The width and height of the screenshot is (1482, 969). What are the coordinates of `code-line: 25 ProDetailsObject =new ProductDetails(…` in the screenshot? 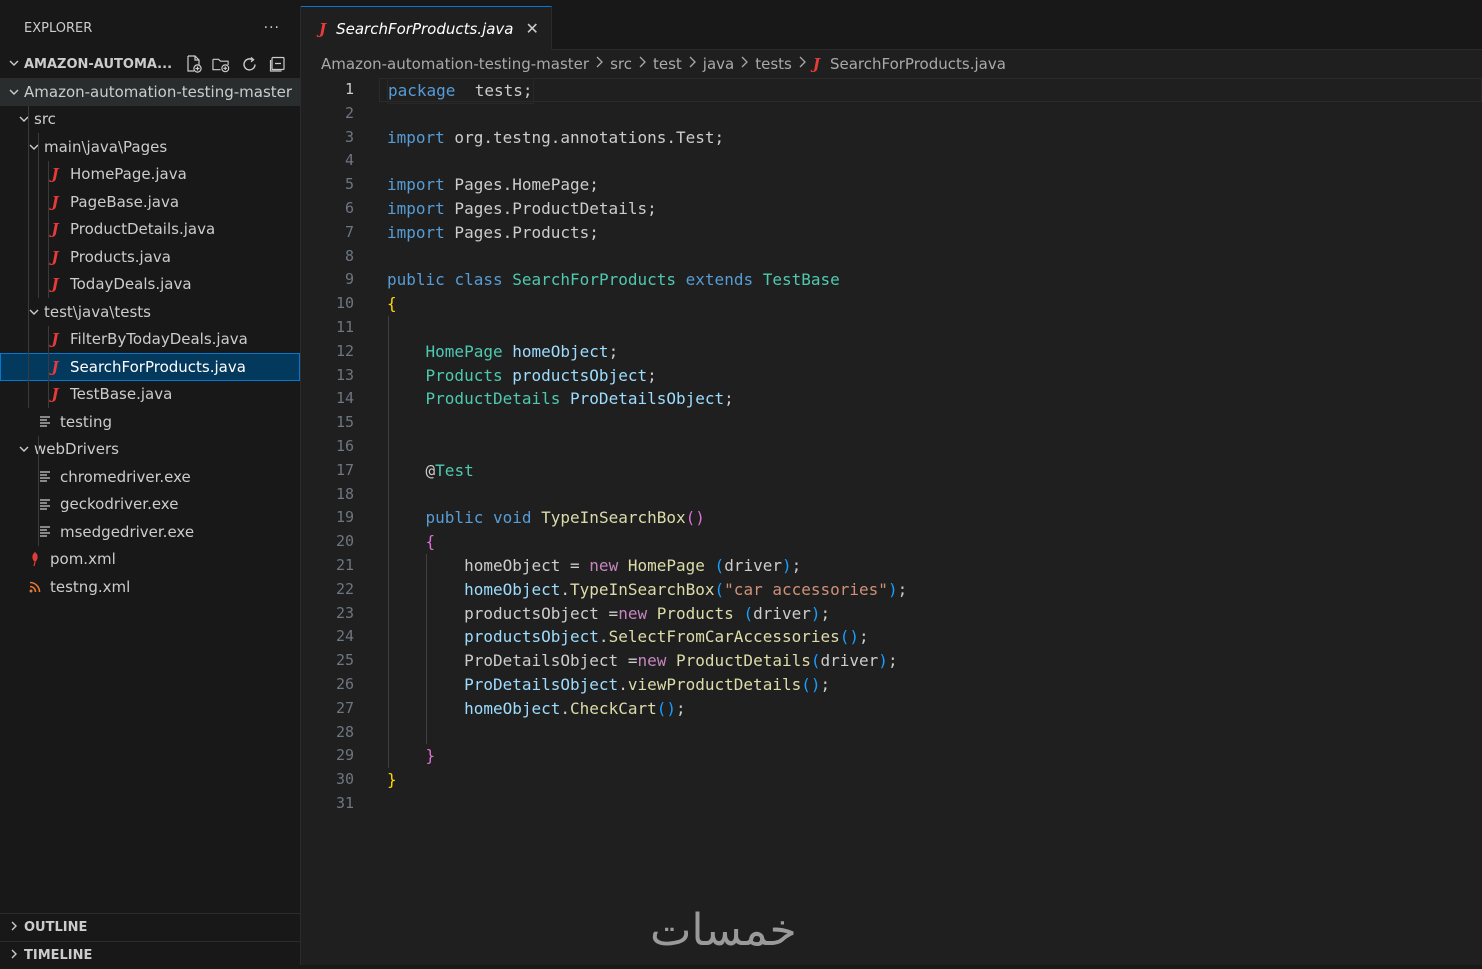 It's located at (891, 661).